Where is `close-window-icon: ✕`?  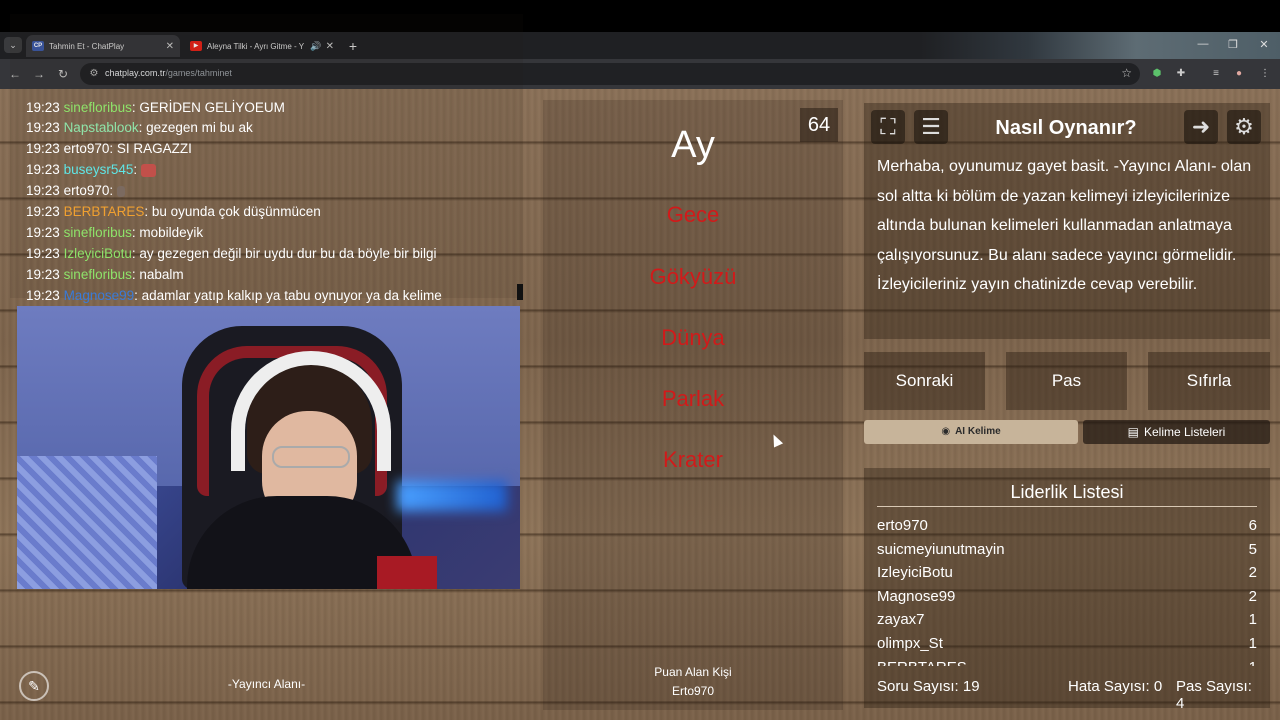
close-window-icon: ✕ is located at coordinates (1264, 44).